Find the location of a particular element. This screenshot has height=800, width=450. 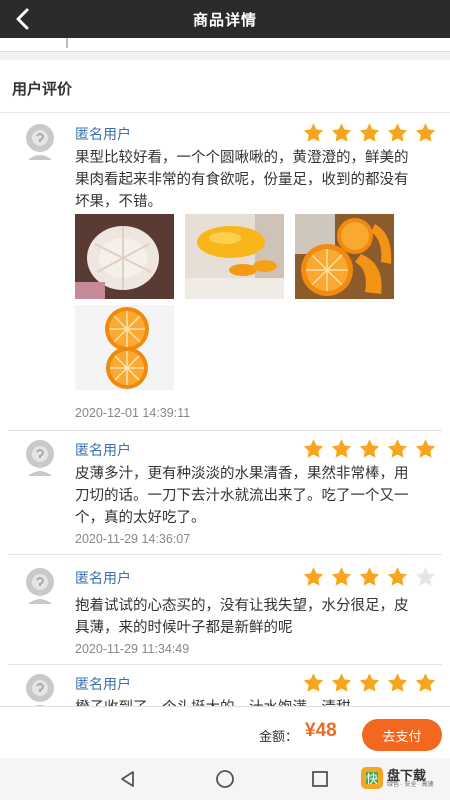

orange-halves-photo is located at coordinates (124, 347).